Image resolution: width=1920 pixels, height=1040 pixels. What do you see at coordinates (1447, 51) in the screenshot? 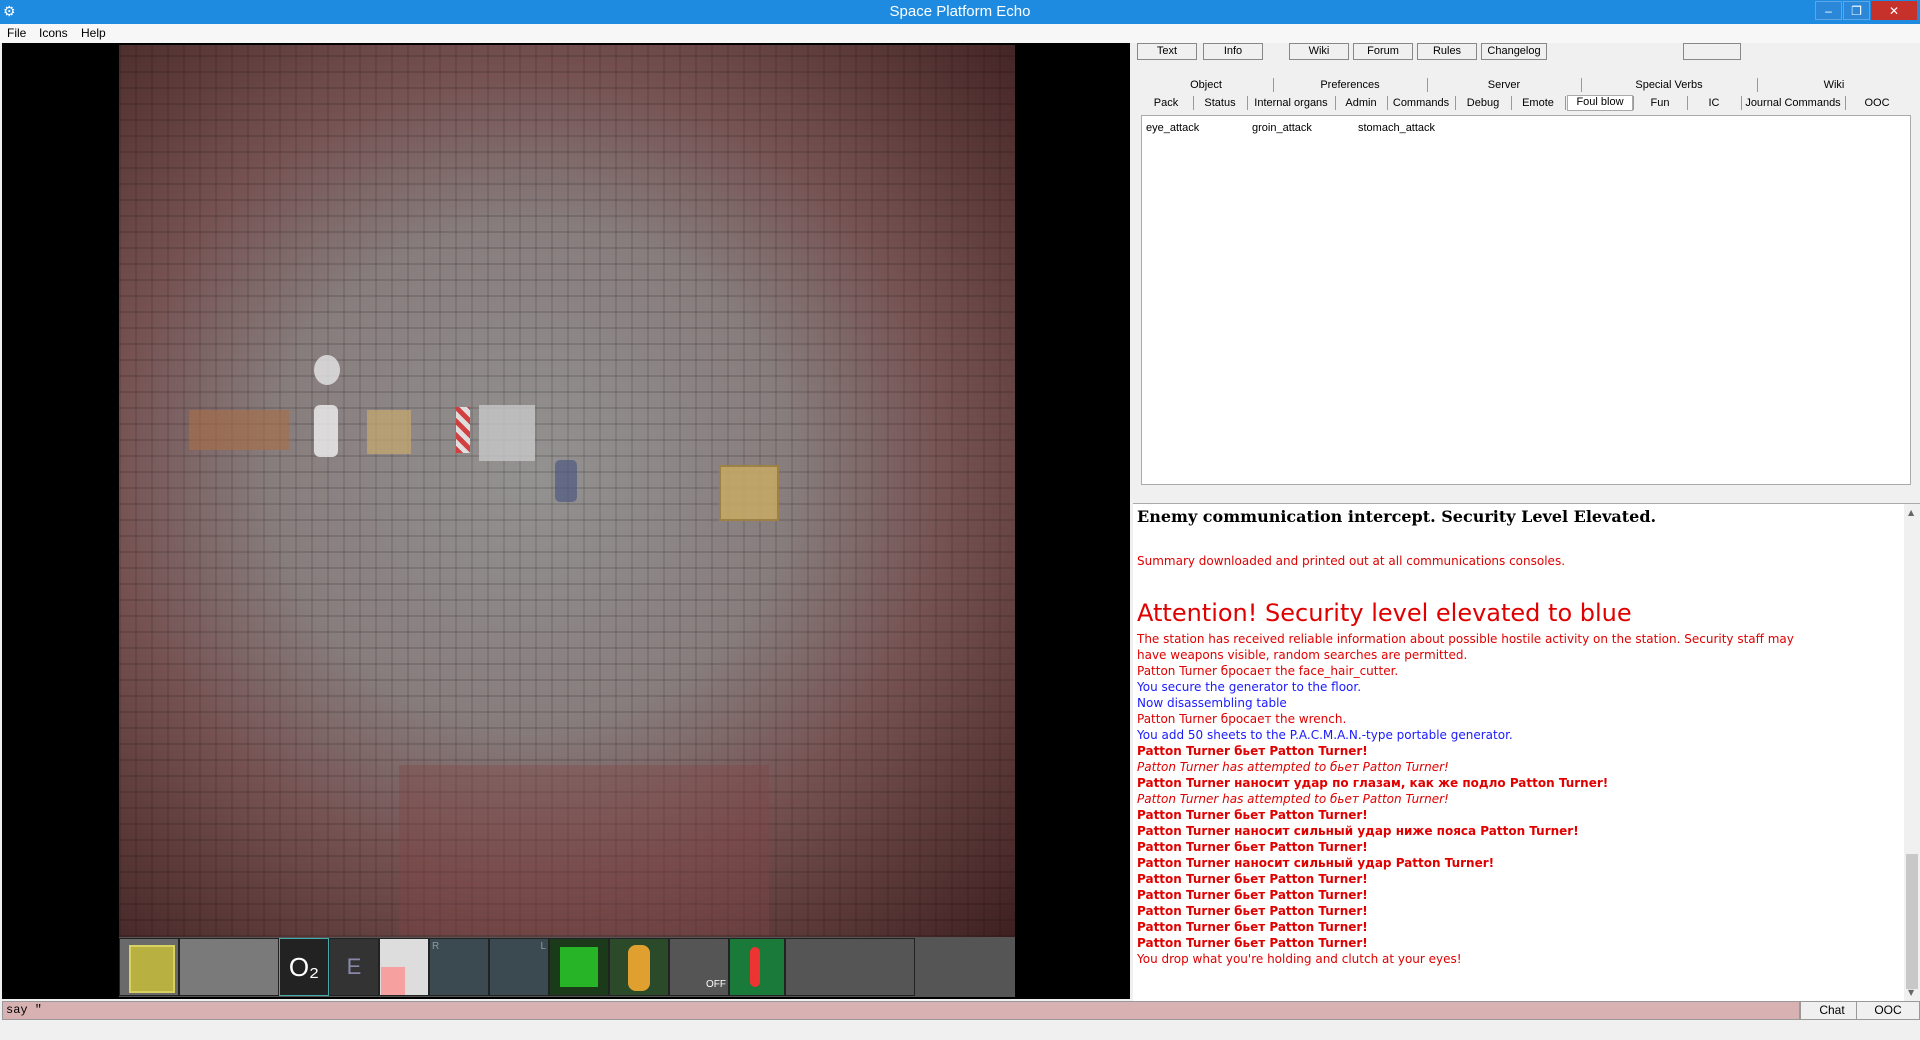
I see `rules-button: Rules` at bounding box center [1447, 51].